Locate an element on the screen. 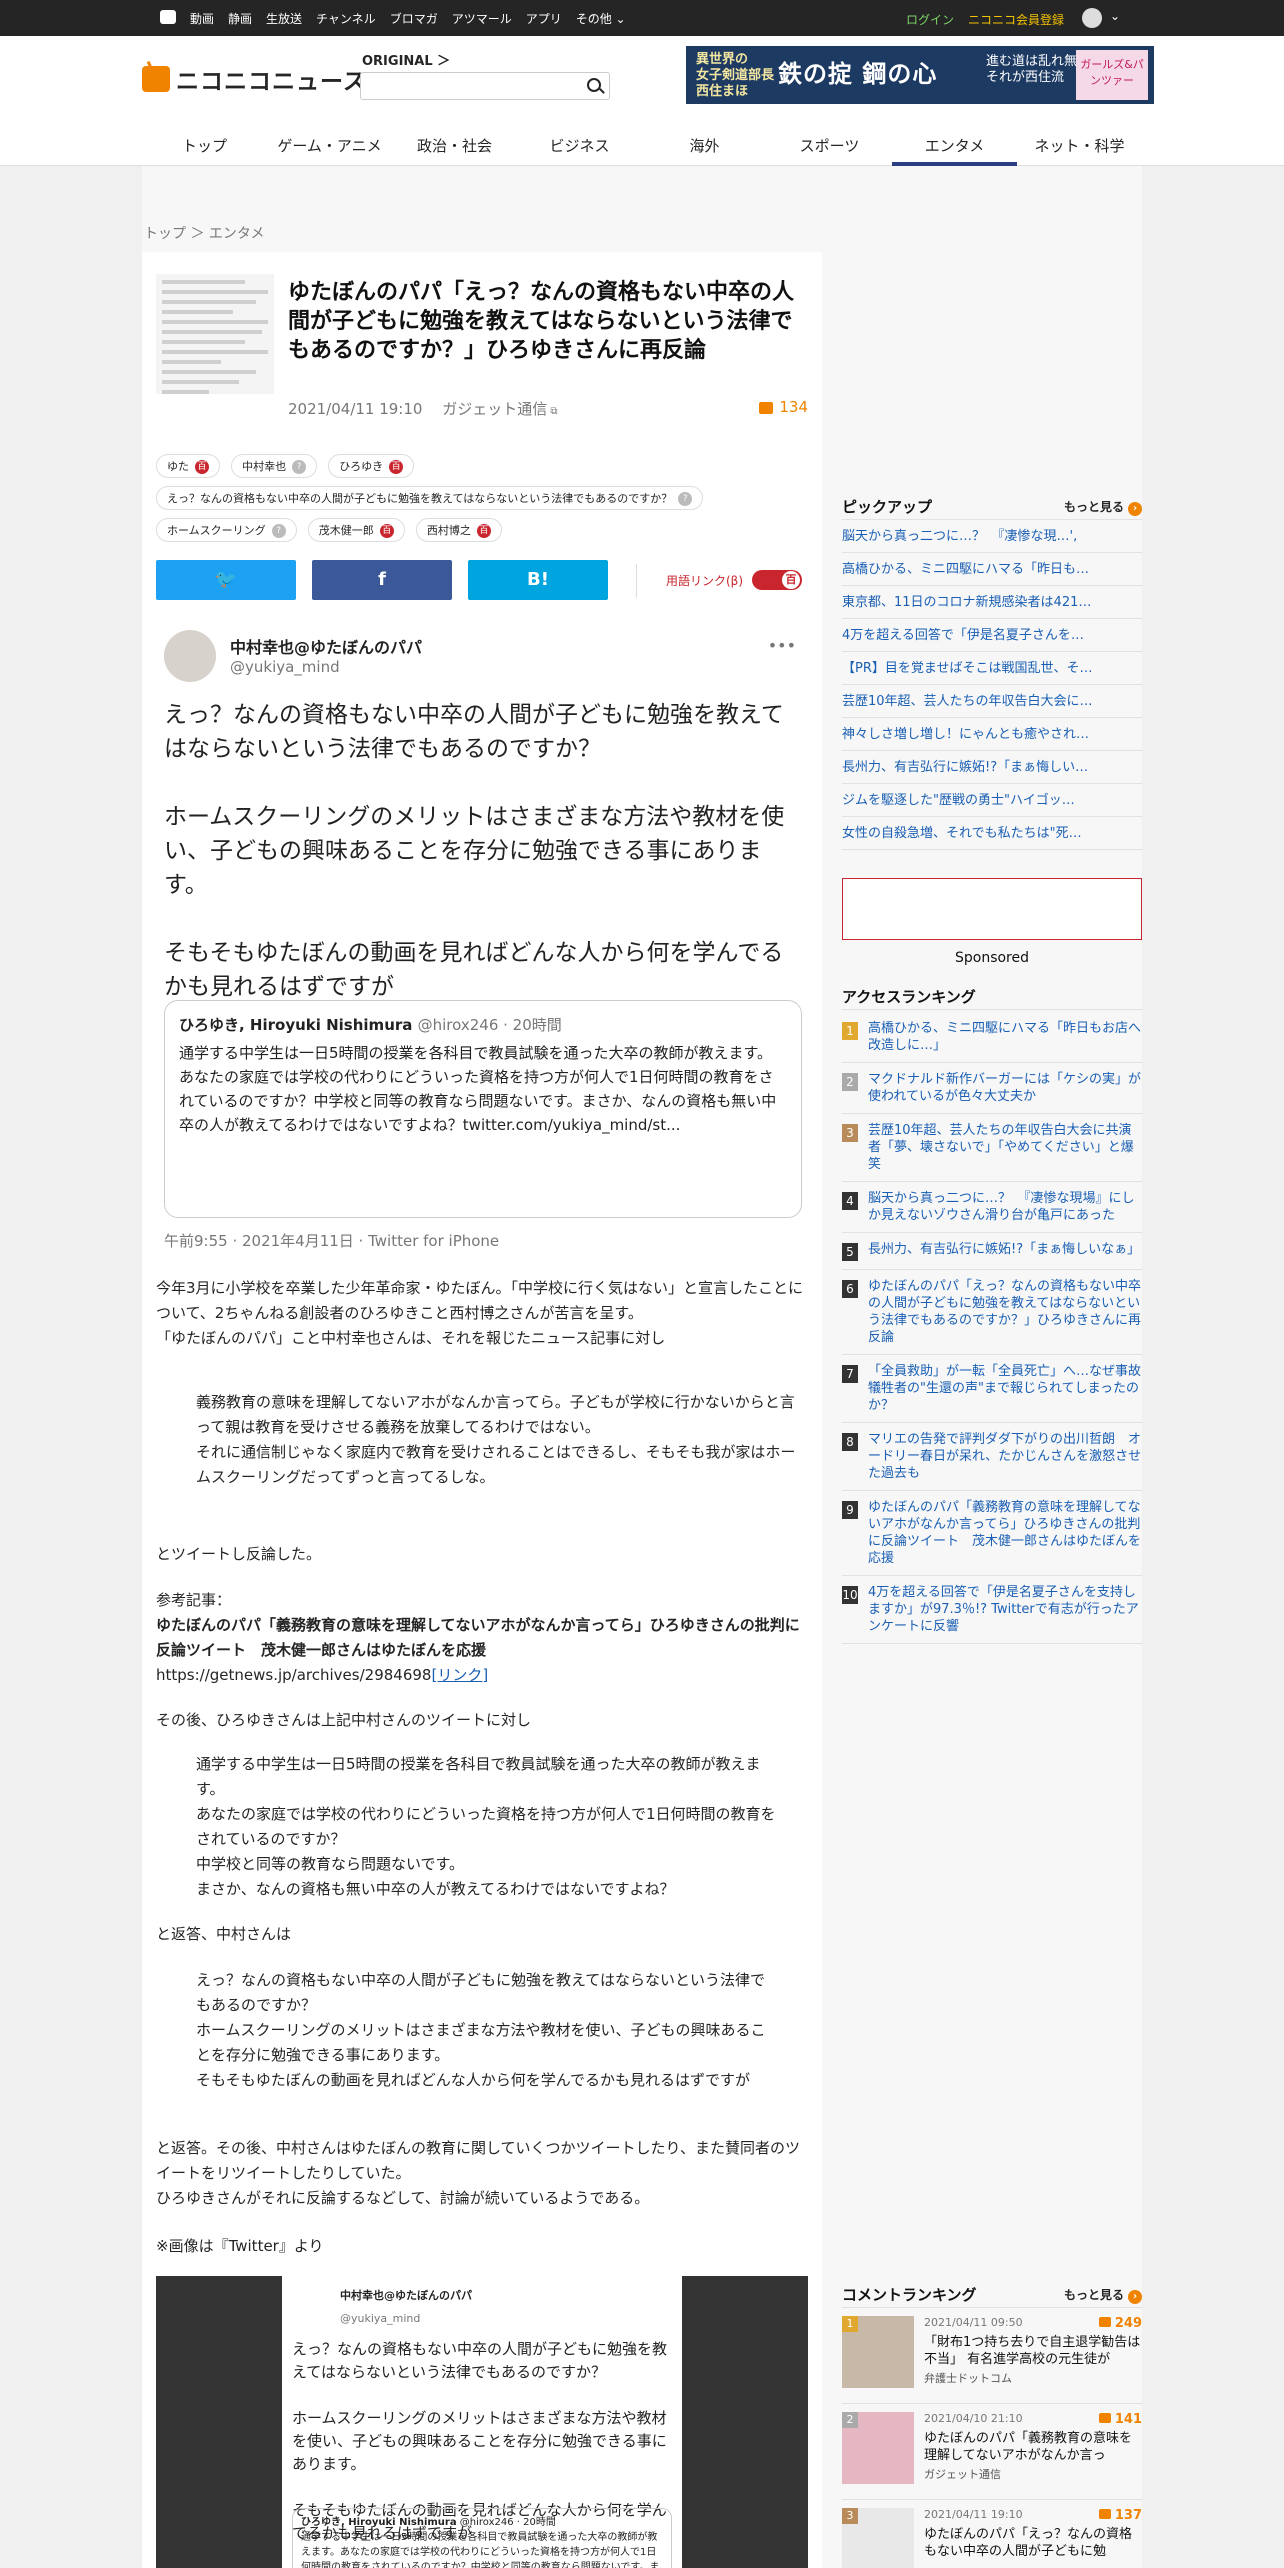  chevron-down-icon: ⌄ is located at coordinates (1115, 16).